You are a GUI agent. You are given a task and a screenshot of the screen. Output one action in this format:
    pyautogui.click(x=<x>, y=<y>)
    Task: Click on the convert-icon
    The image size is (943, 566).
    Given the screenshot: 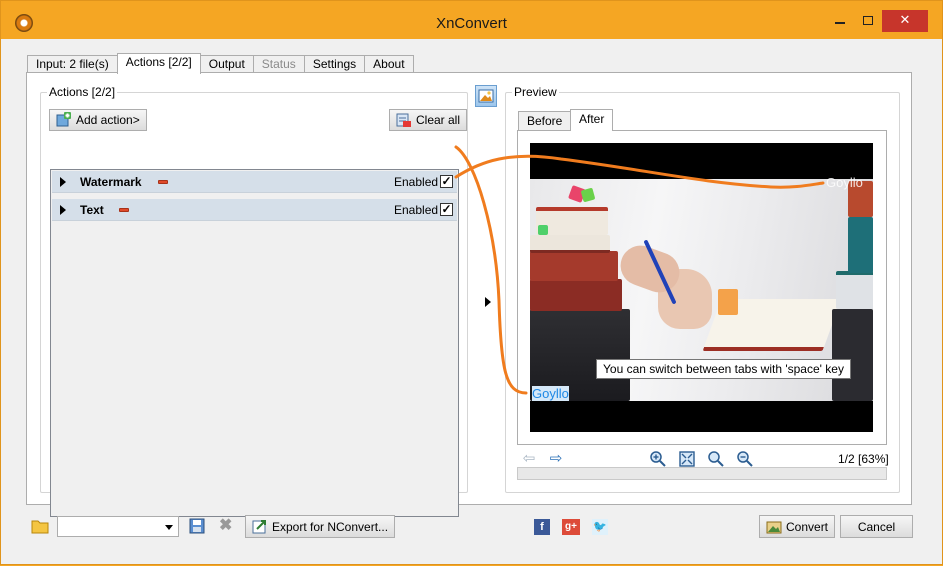 What is the action you would take?
    pyautogui.click(x=774, y=527)
    